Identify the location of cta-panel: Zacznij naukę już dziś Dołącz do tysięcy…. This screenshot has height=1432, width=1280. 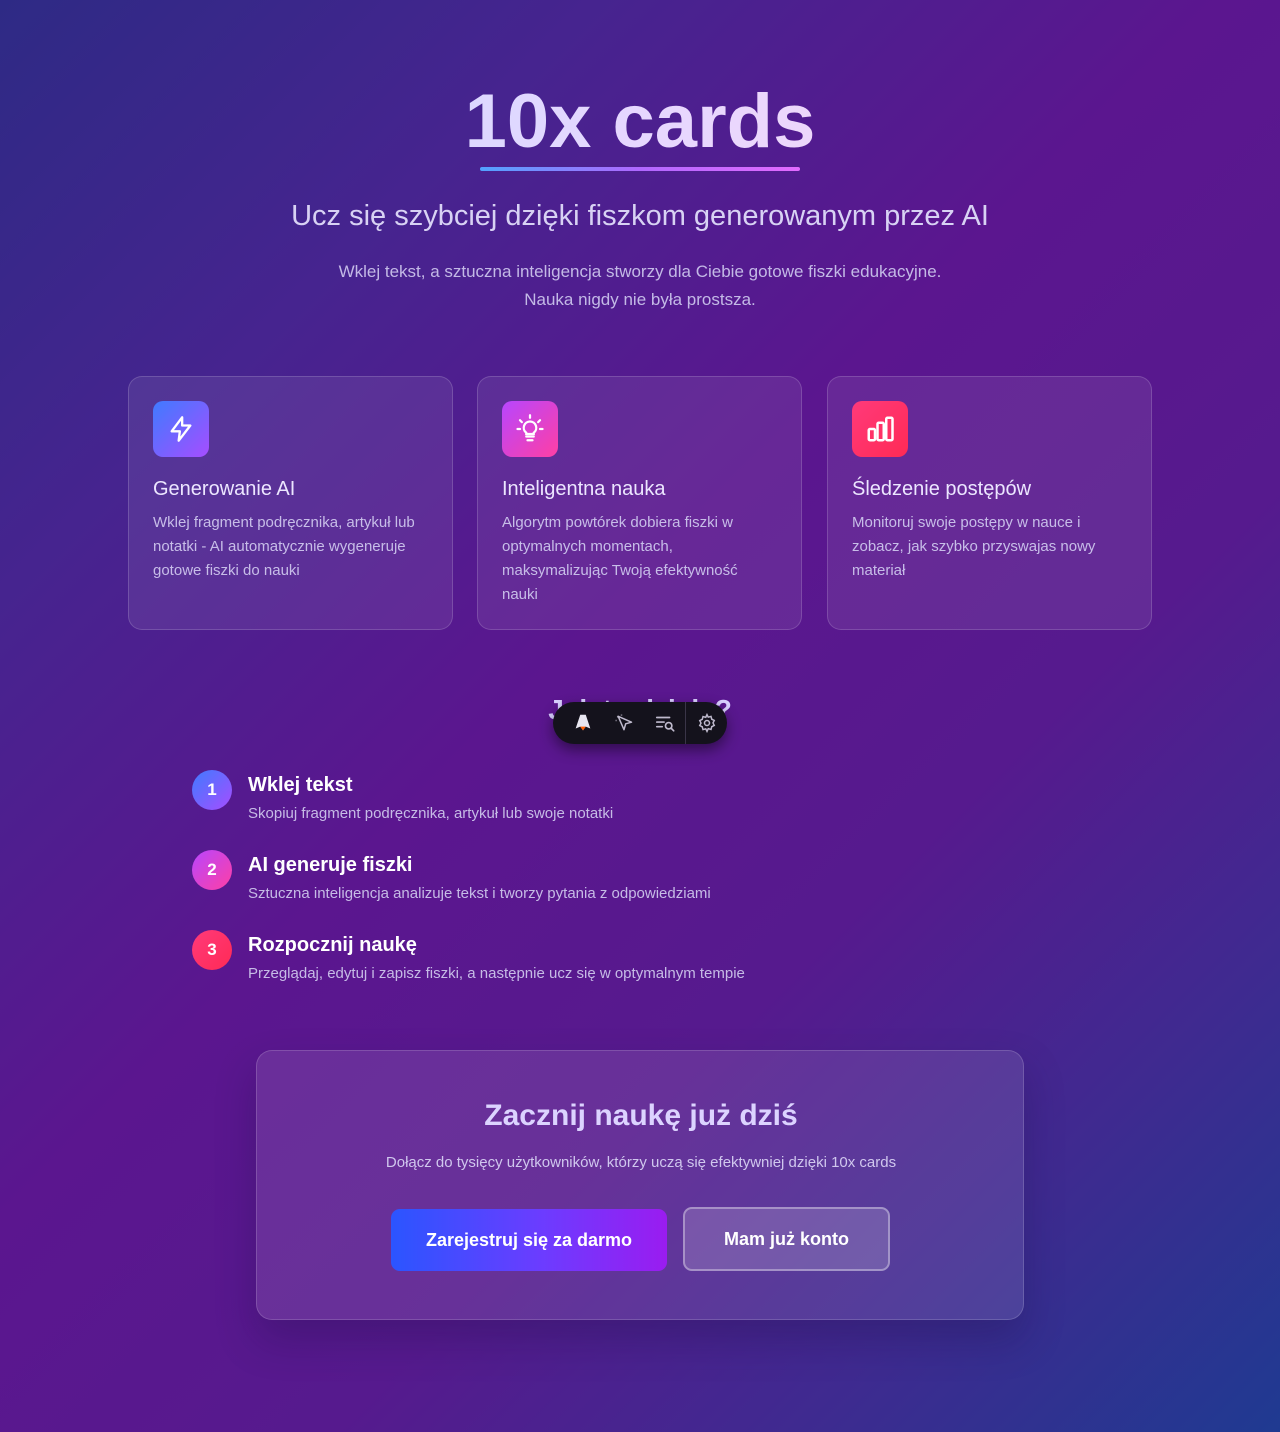
(640, 1185).